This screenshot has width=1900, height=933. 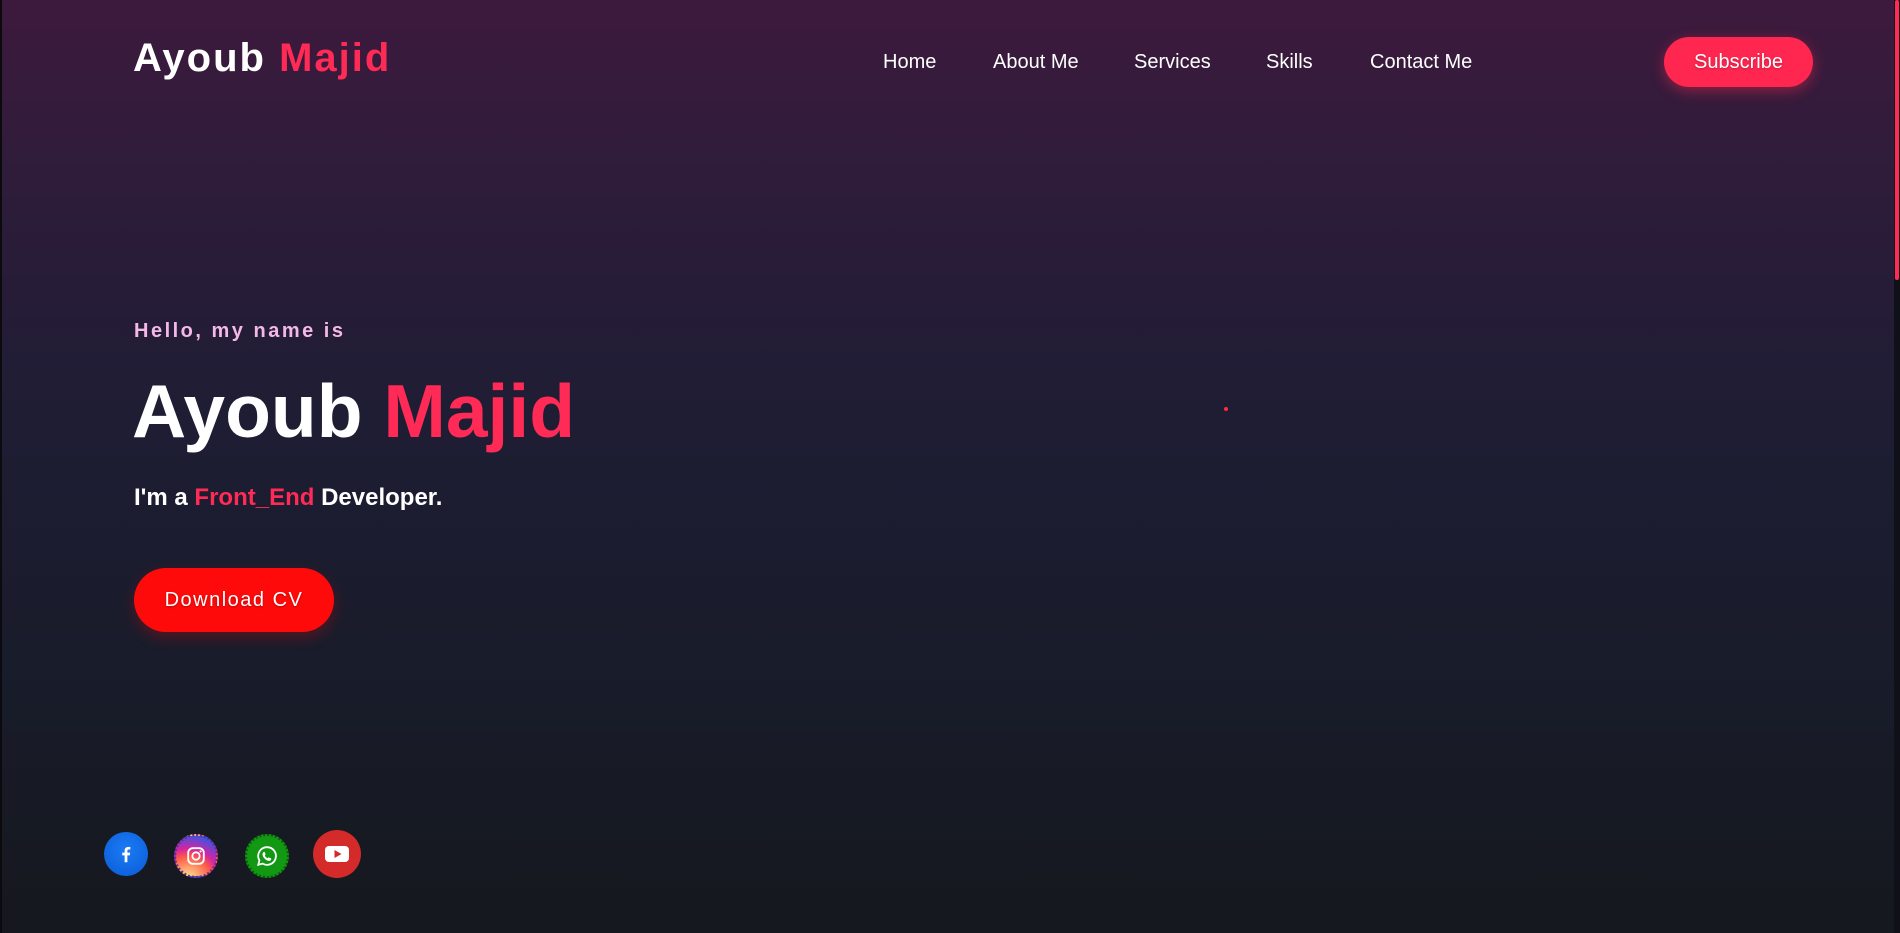 What do you see at coordinates (1289, 62) in the screenshot?
I see `nav-skills: Skills` at bounding box center [1289, 62].